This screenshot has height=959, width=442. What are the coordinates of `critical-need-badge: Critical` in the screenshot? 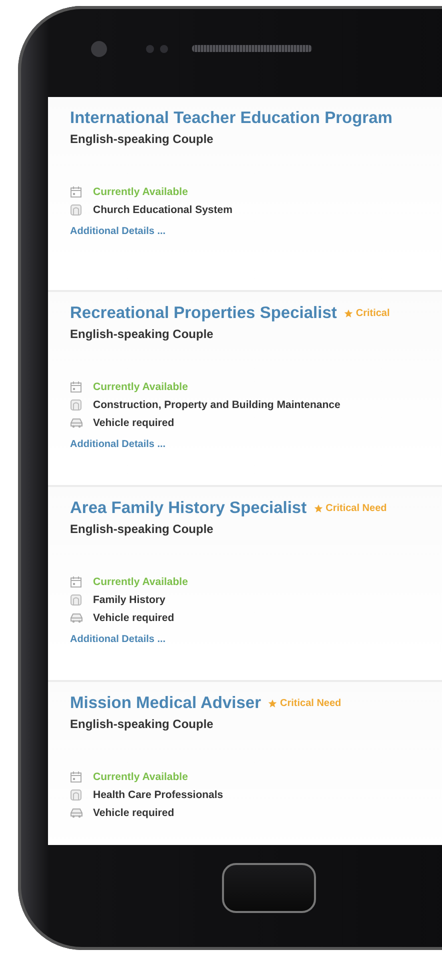 It's located at (367, 313).